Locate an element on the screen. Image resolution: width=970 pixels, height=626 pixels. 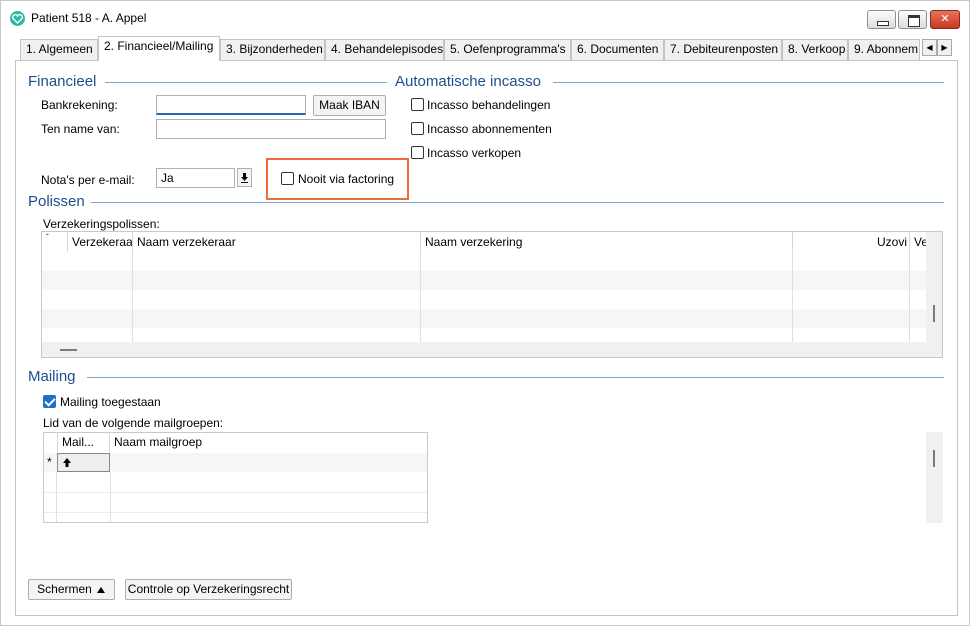
caret-up-icon is located at coordinates (101, 590).